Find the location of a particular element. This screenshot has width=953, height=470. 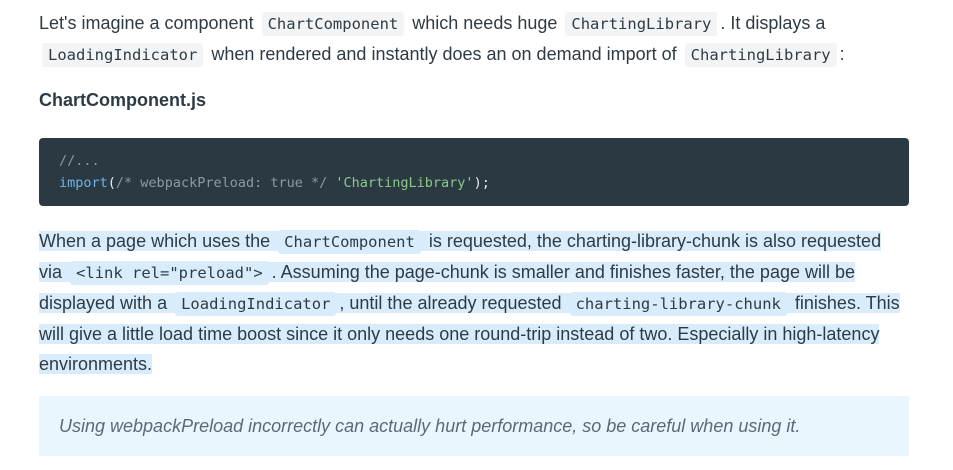

inline-code-chartcomponent-2: ChartComponent is located at coordinates (349, 242).